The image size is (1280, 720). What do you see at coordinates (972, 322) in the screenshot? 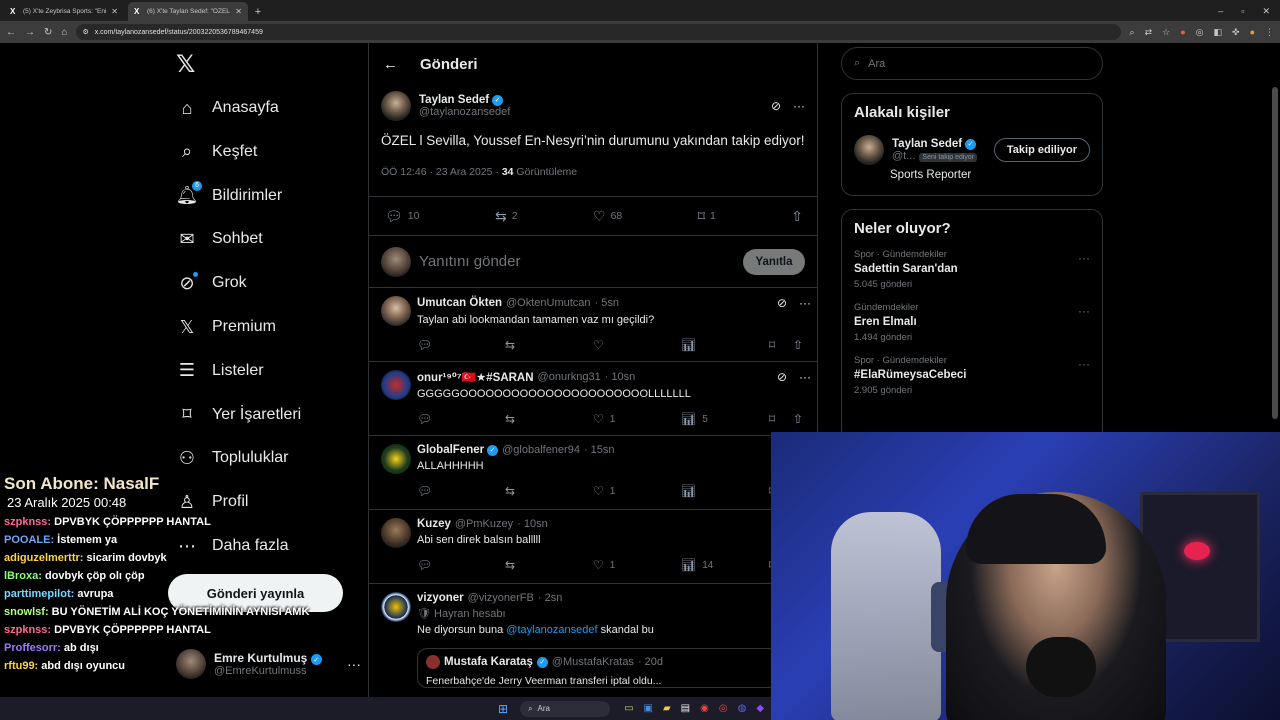
I see `trend-item: Gündemdekiler Eren Elmalı 1.494 gönderi ···` at bounding box center [972, 322].